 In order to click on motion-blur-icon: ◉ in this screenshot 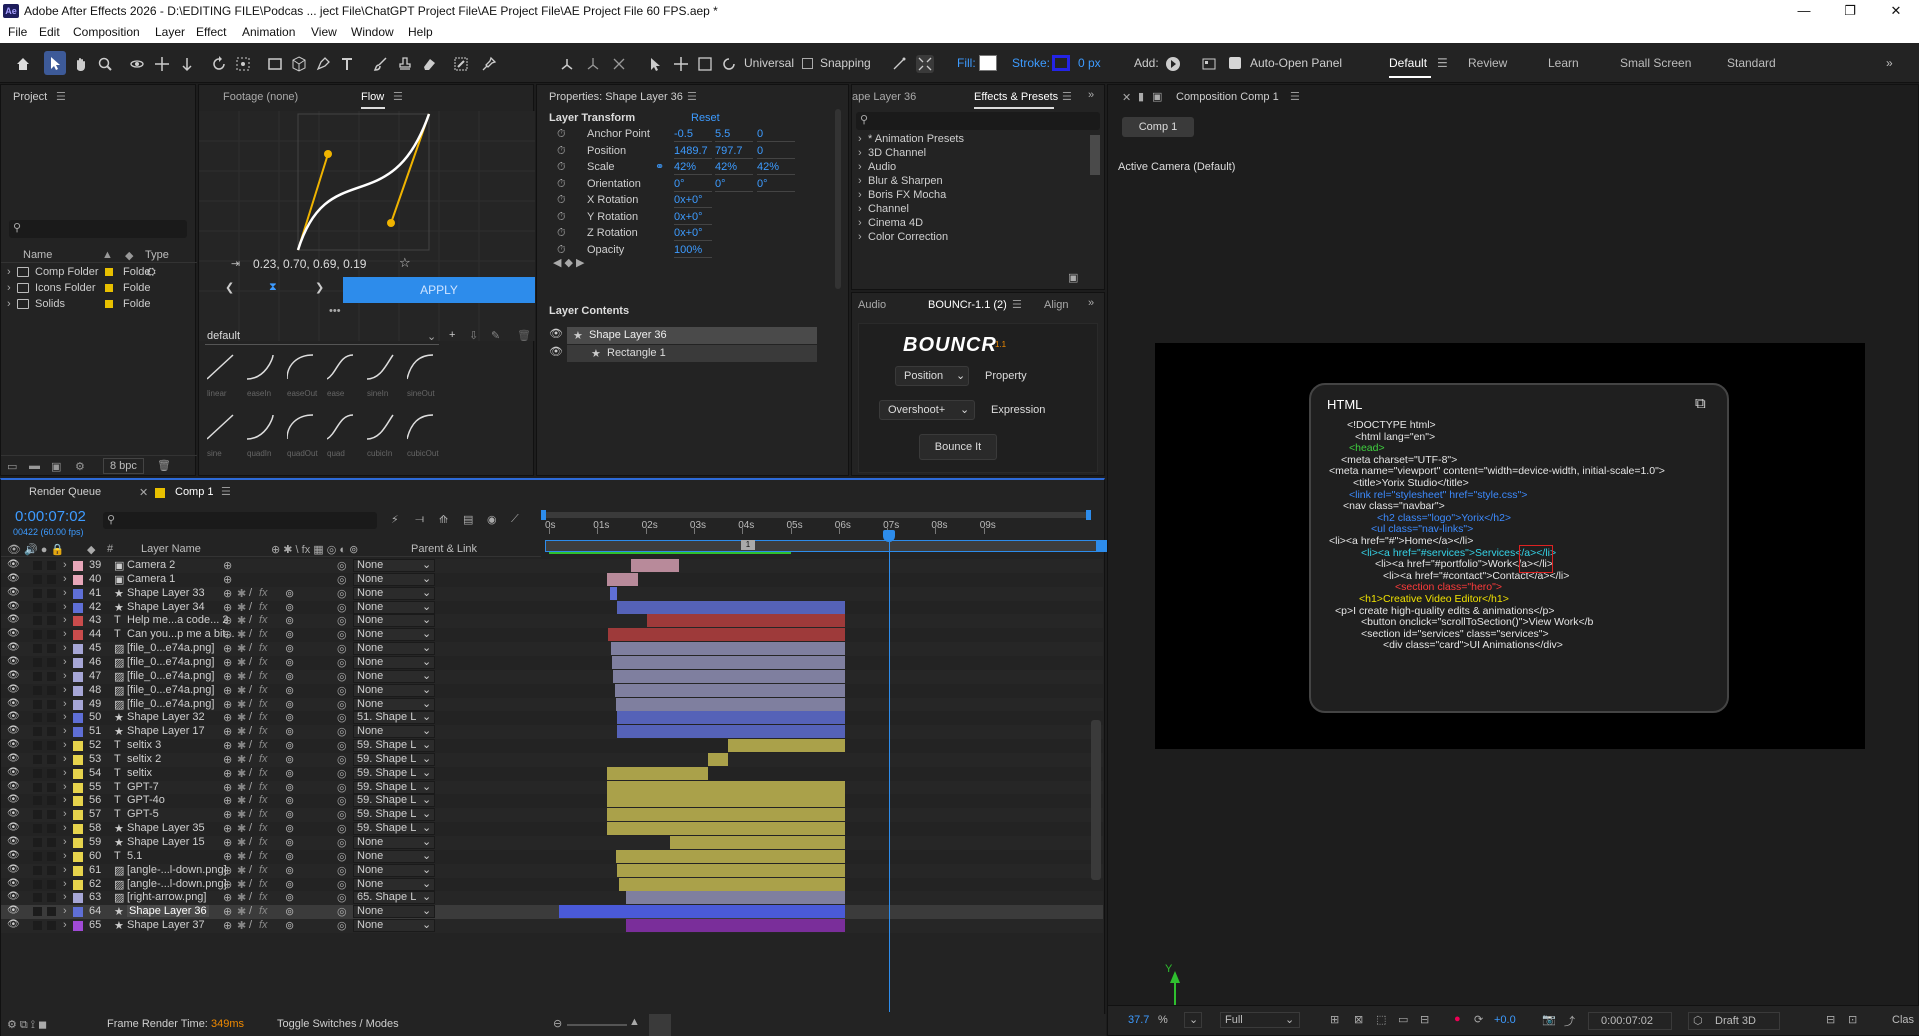, I will do `click(492, 519)`.